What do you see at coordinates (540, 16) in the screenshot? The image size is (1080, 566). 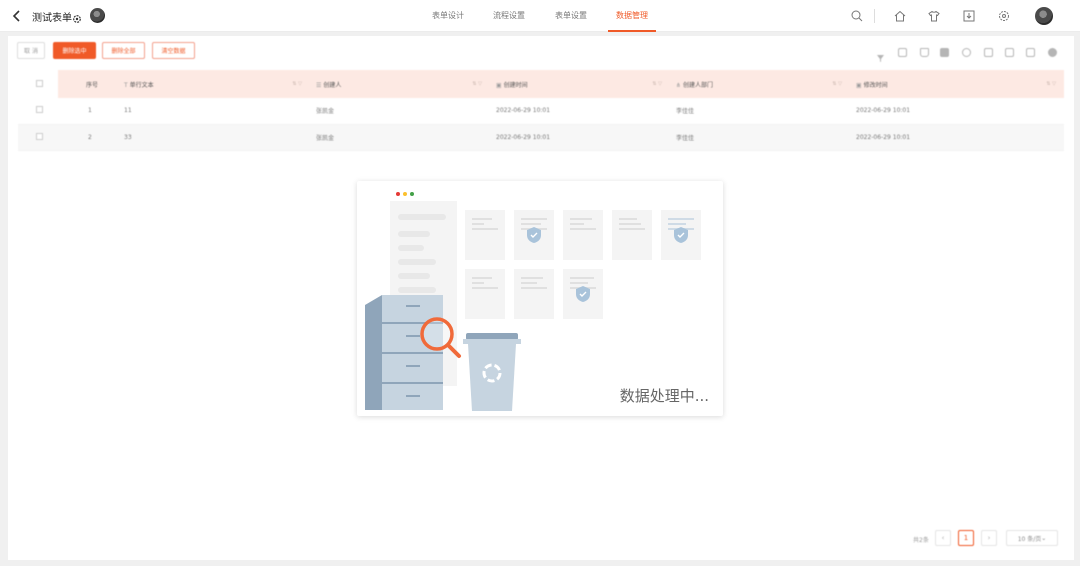 I see `top-bar: 测试表单 表单设计 流程设置 表单设置 数据管理` at bounding box center [540, 16].